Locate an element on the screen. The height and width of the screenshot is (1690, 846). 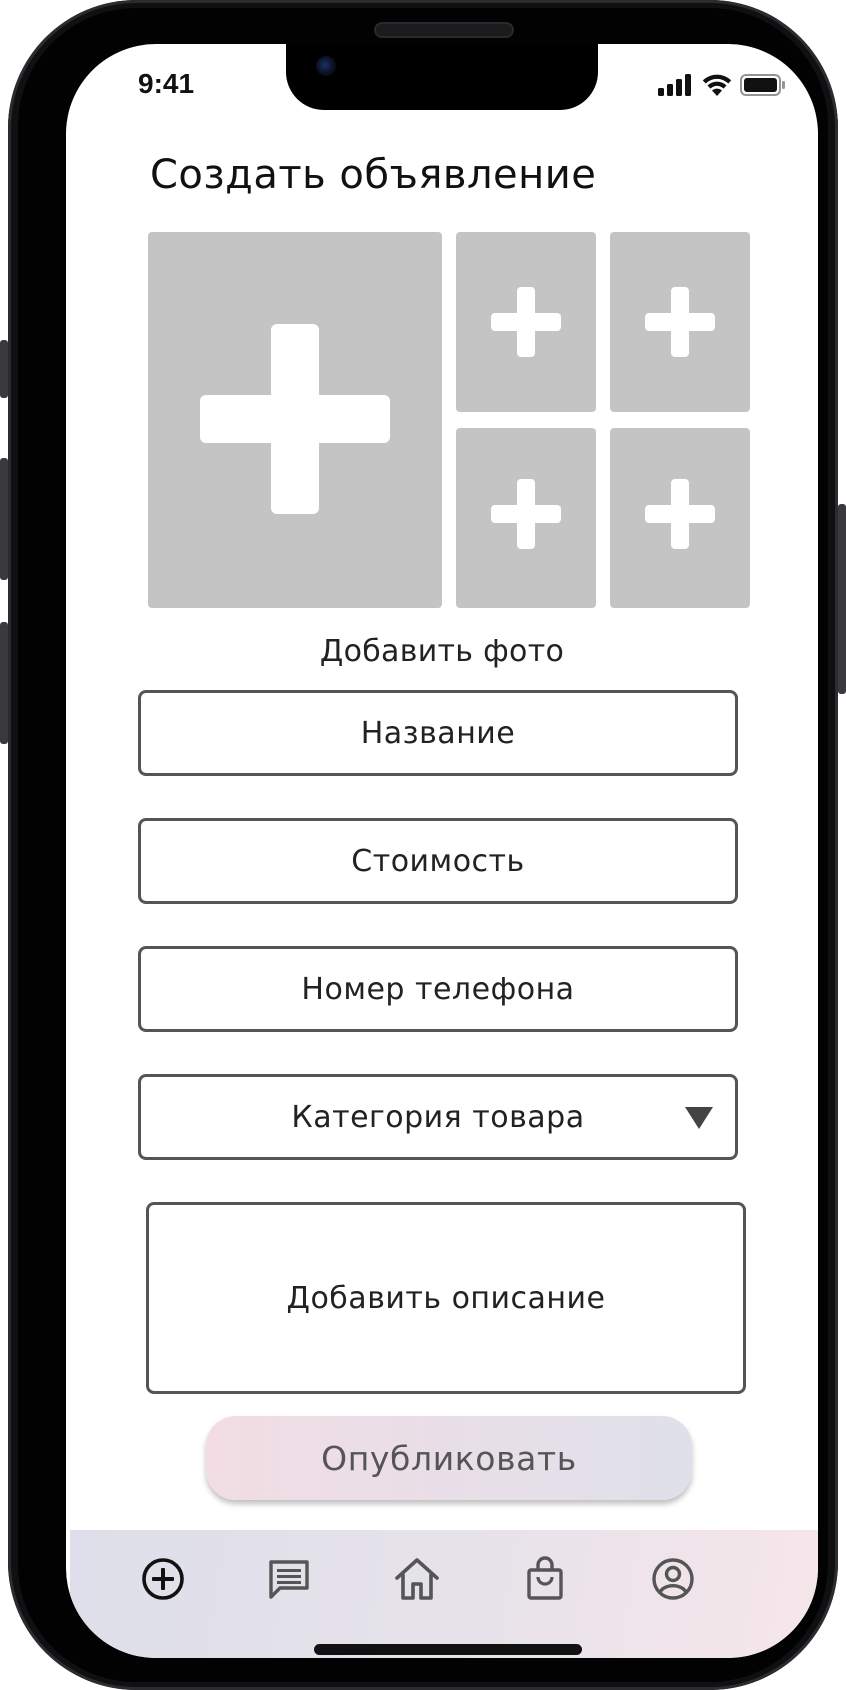
wifi-icon is located at coordinates (717, 85).